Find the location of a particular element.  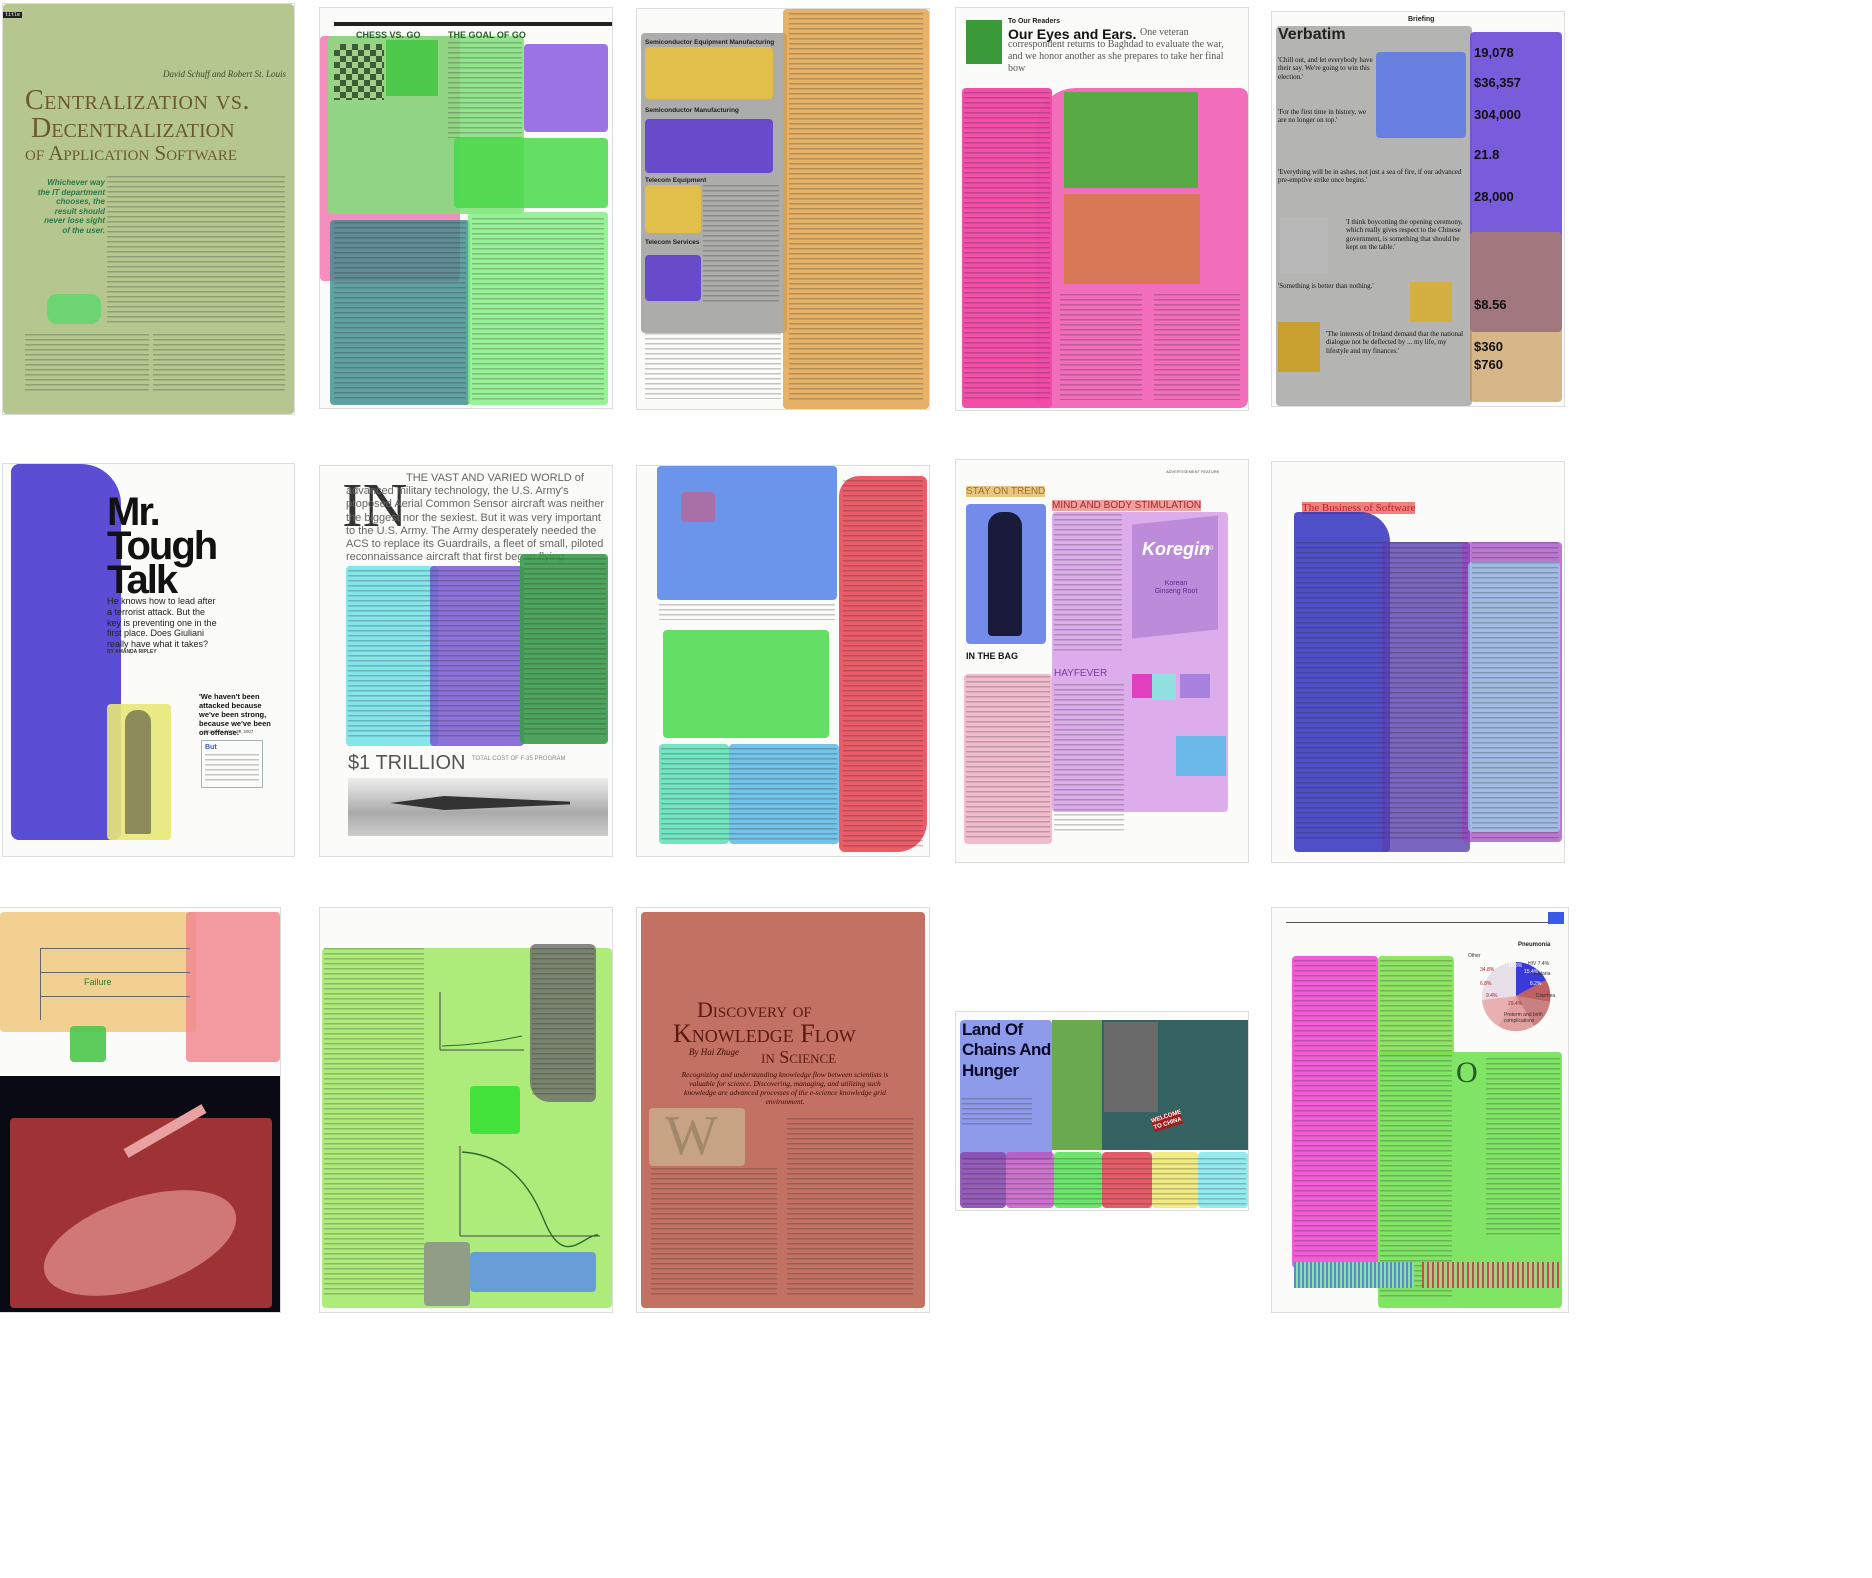

overlay-blue-small is located at coordinates (533, 1272).